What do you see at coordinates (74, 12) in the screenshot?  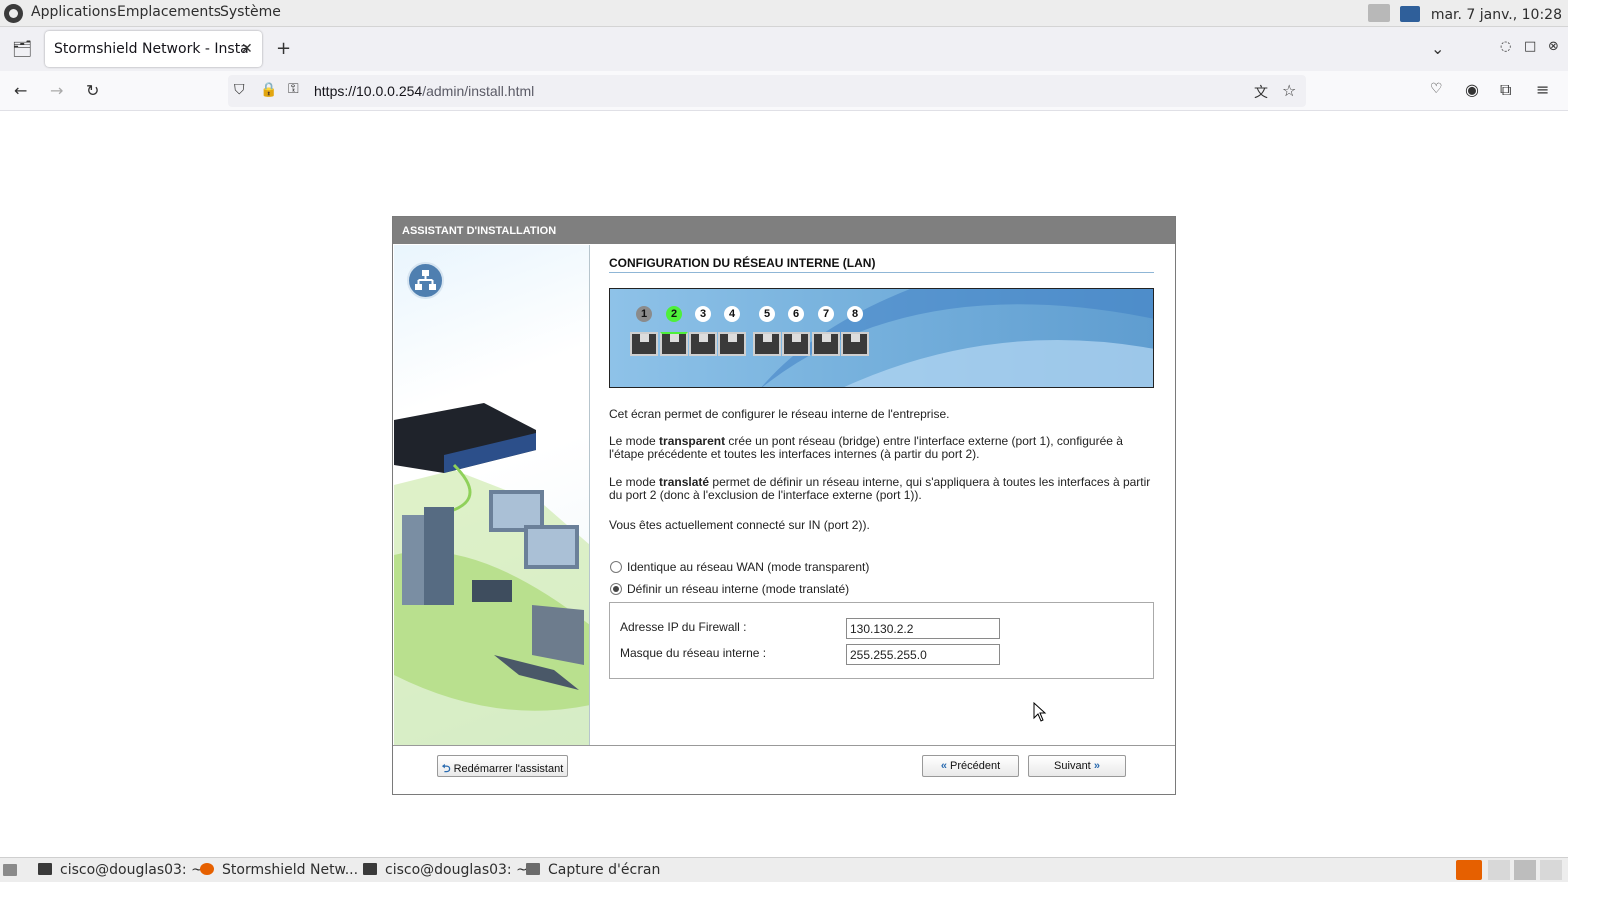 I see `applications-menu: Applications` at bounding box center [74, 12].